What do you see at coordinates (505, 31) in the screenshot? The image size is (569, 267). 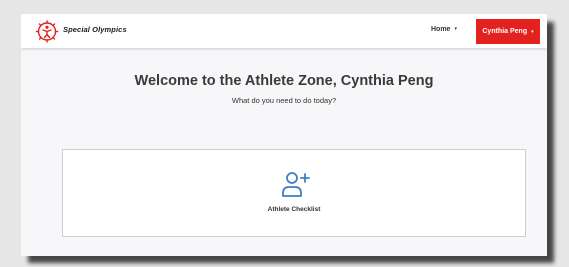 I see `user-menu-label: Cynthia Peng` at bounding box center [505, 31].